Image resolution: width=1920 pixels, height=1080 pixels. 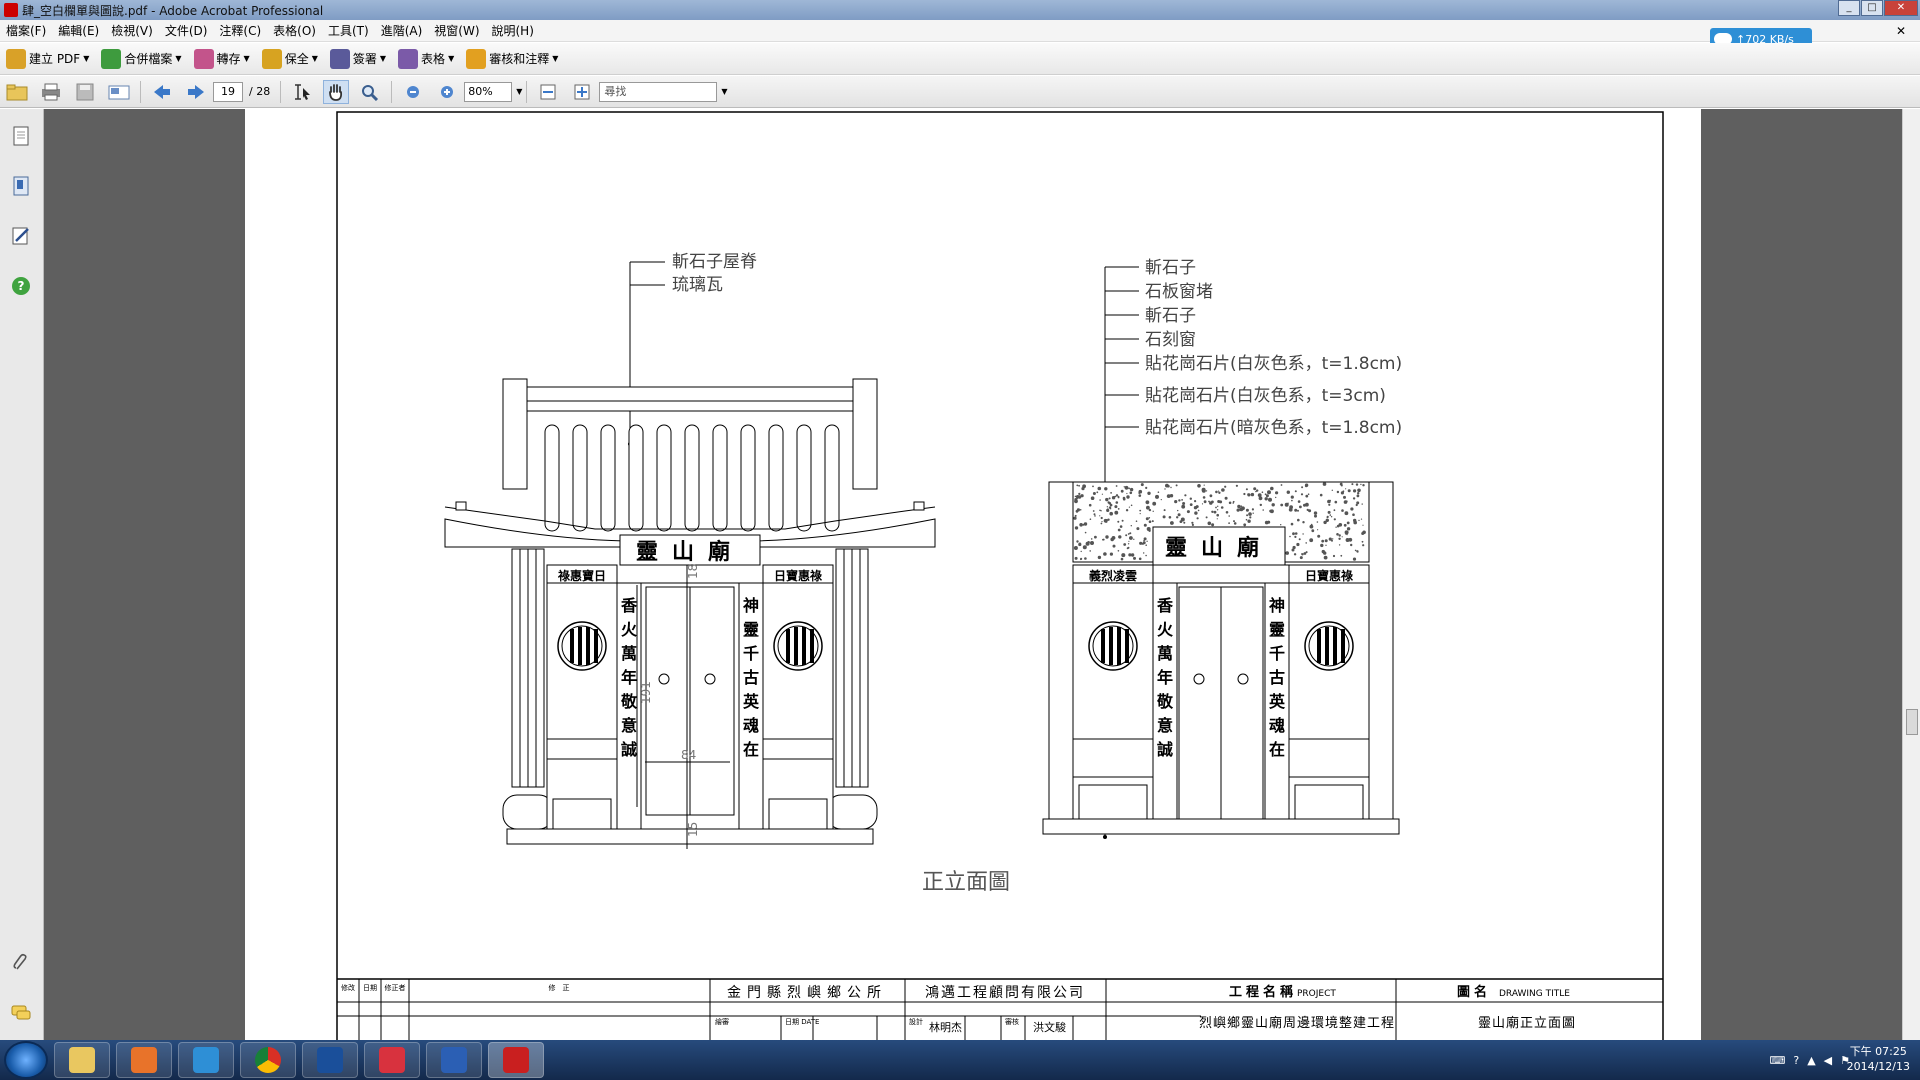 I want to click on select-tool-button, so click(x=302, y=92).